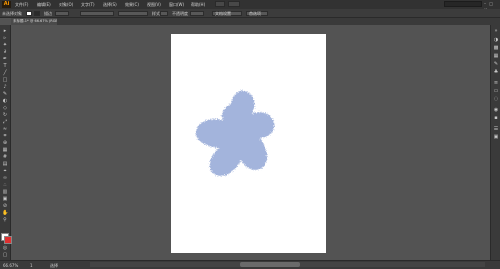 This screenshot has width=500, height=269. I want to click on stroke-color-swatch, so click(37, 13).